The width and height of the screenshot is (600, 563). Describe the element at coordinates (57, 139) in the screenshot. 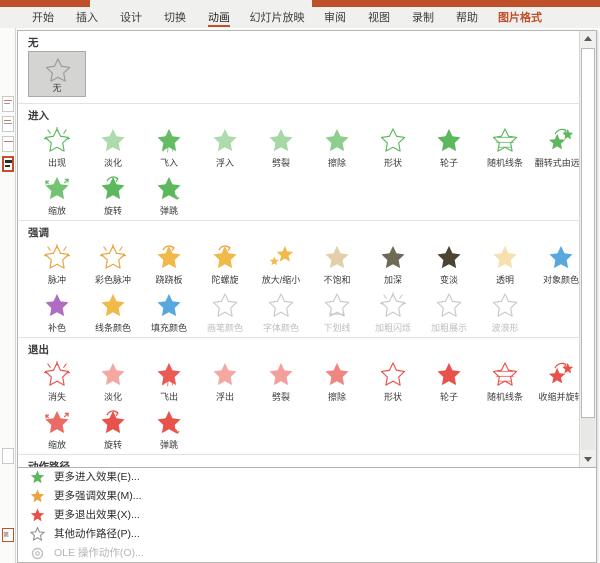

I see `star-appear-icon` at that location.